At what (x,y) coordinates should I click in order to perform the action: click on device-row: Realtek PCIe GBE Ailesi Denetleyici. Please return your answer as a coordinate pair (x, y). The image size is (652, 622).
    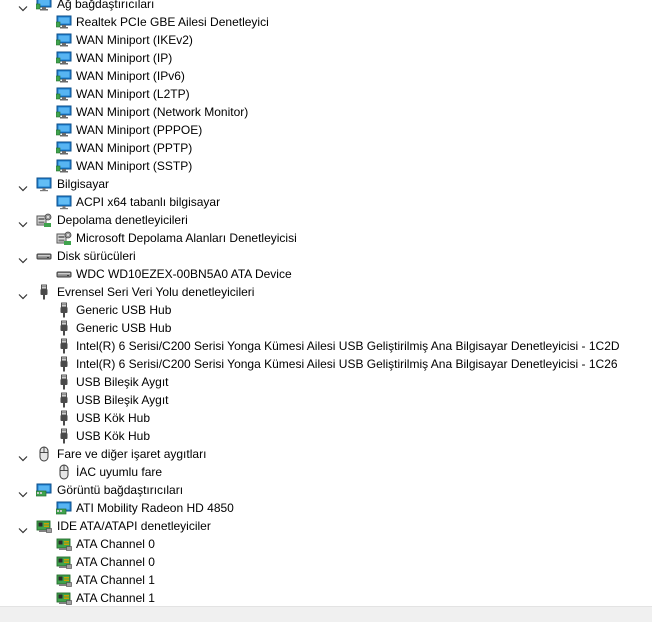
    Looking at the image, I should click on (326, 22).